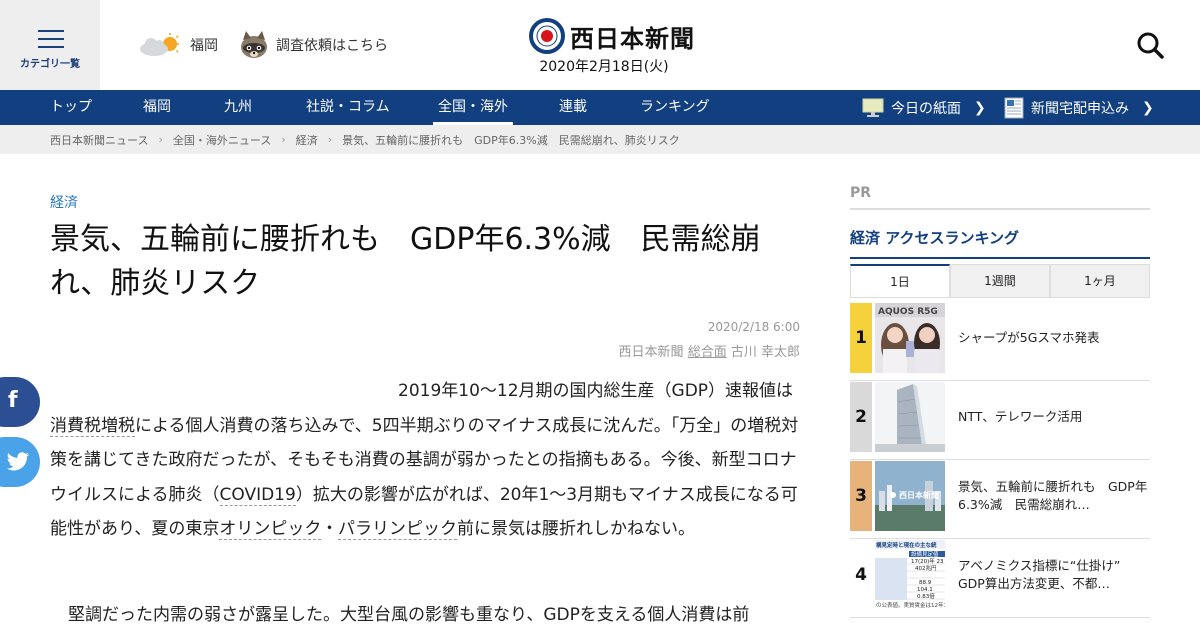  Describe the element at coordinates (573, 107) in the screenshot. I see `nav-item-series: 連載` at that location.